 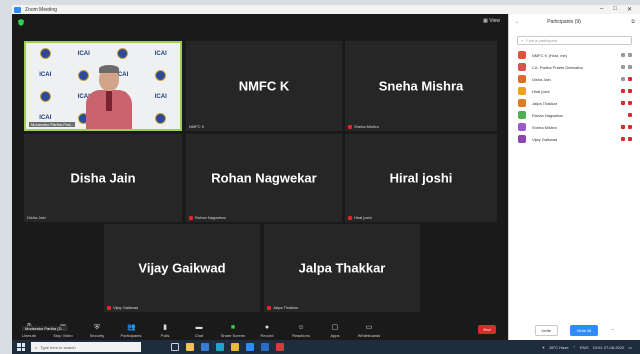 What do you see at coordinates (233, 327) in the screenshot?
I see `share-icon: ■` at bounding box center [233, 327].